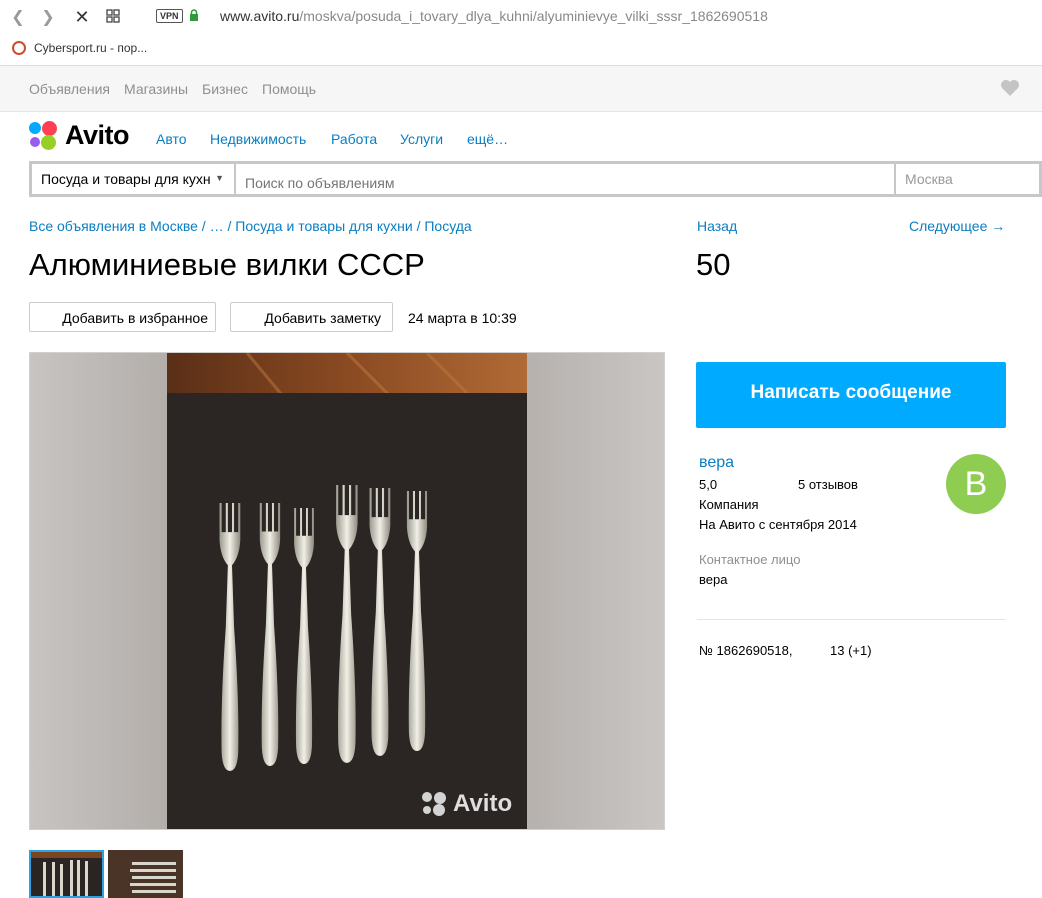 This screenshot has height=898, width=1042. I want to click on add-note-label: Добавить заметку, so click(322, 318).